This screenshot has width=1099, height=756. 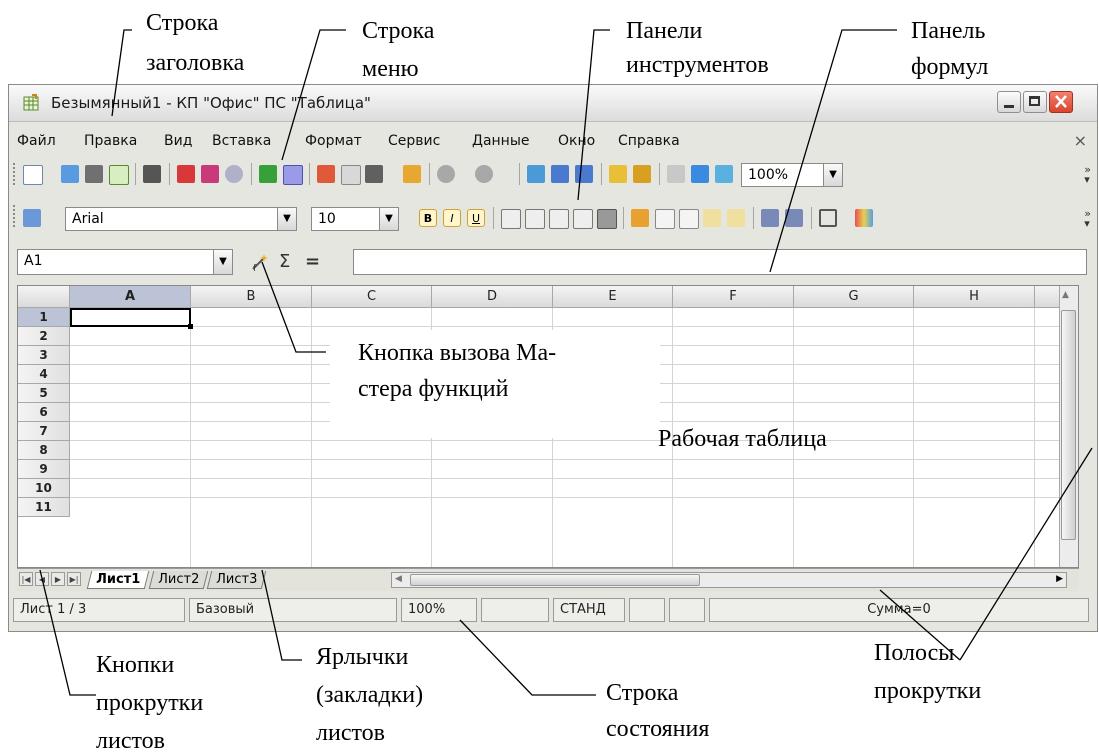 I want to click on column-header: E, so click(x=613, y=297).